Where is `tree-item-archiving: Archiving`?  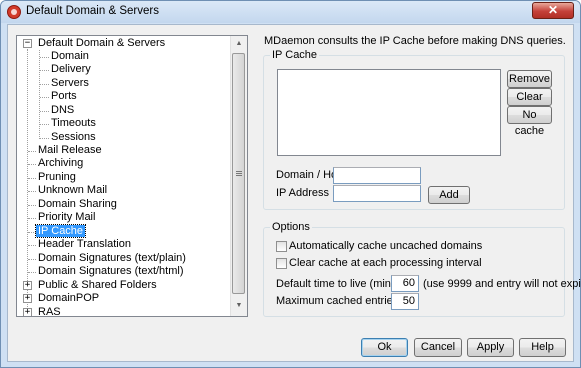 tree-item-archiving: Archiving is located at coordinates (60, 163).